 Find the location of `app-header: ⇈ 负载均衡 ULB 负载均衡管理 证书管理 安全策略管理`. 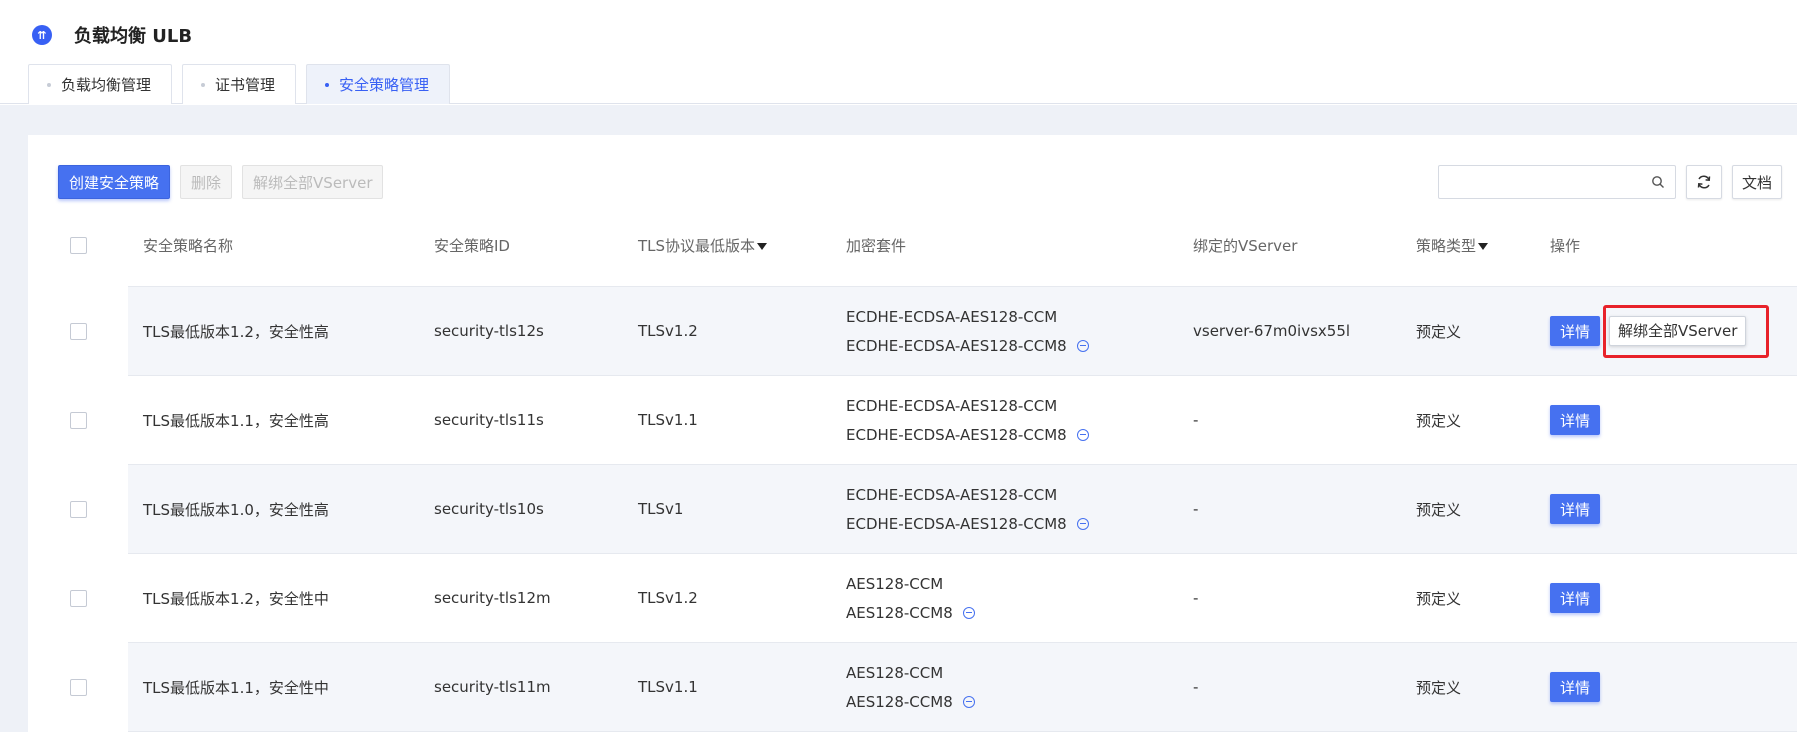

app-header: ⇈ 负载均衡 ULB 负载均衡管理 证书管理 安全策略管理 is located at coordinates (898, 52).